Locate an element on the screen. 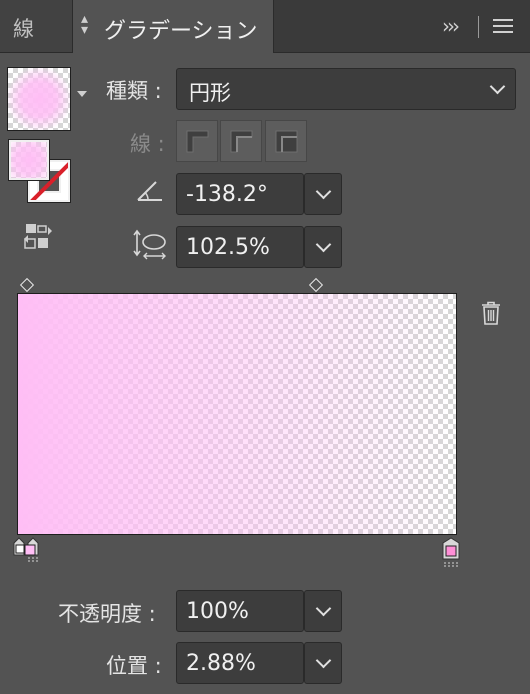 Image resolution: width=530 pixels, height=694 pixels. aspect-ratio-field: 102.5% is located at coordinates (240, 247).